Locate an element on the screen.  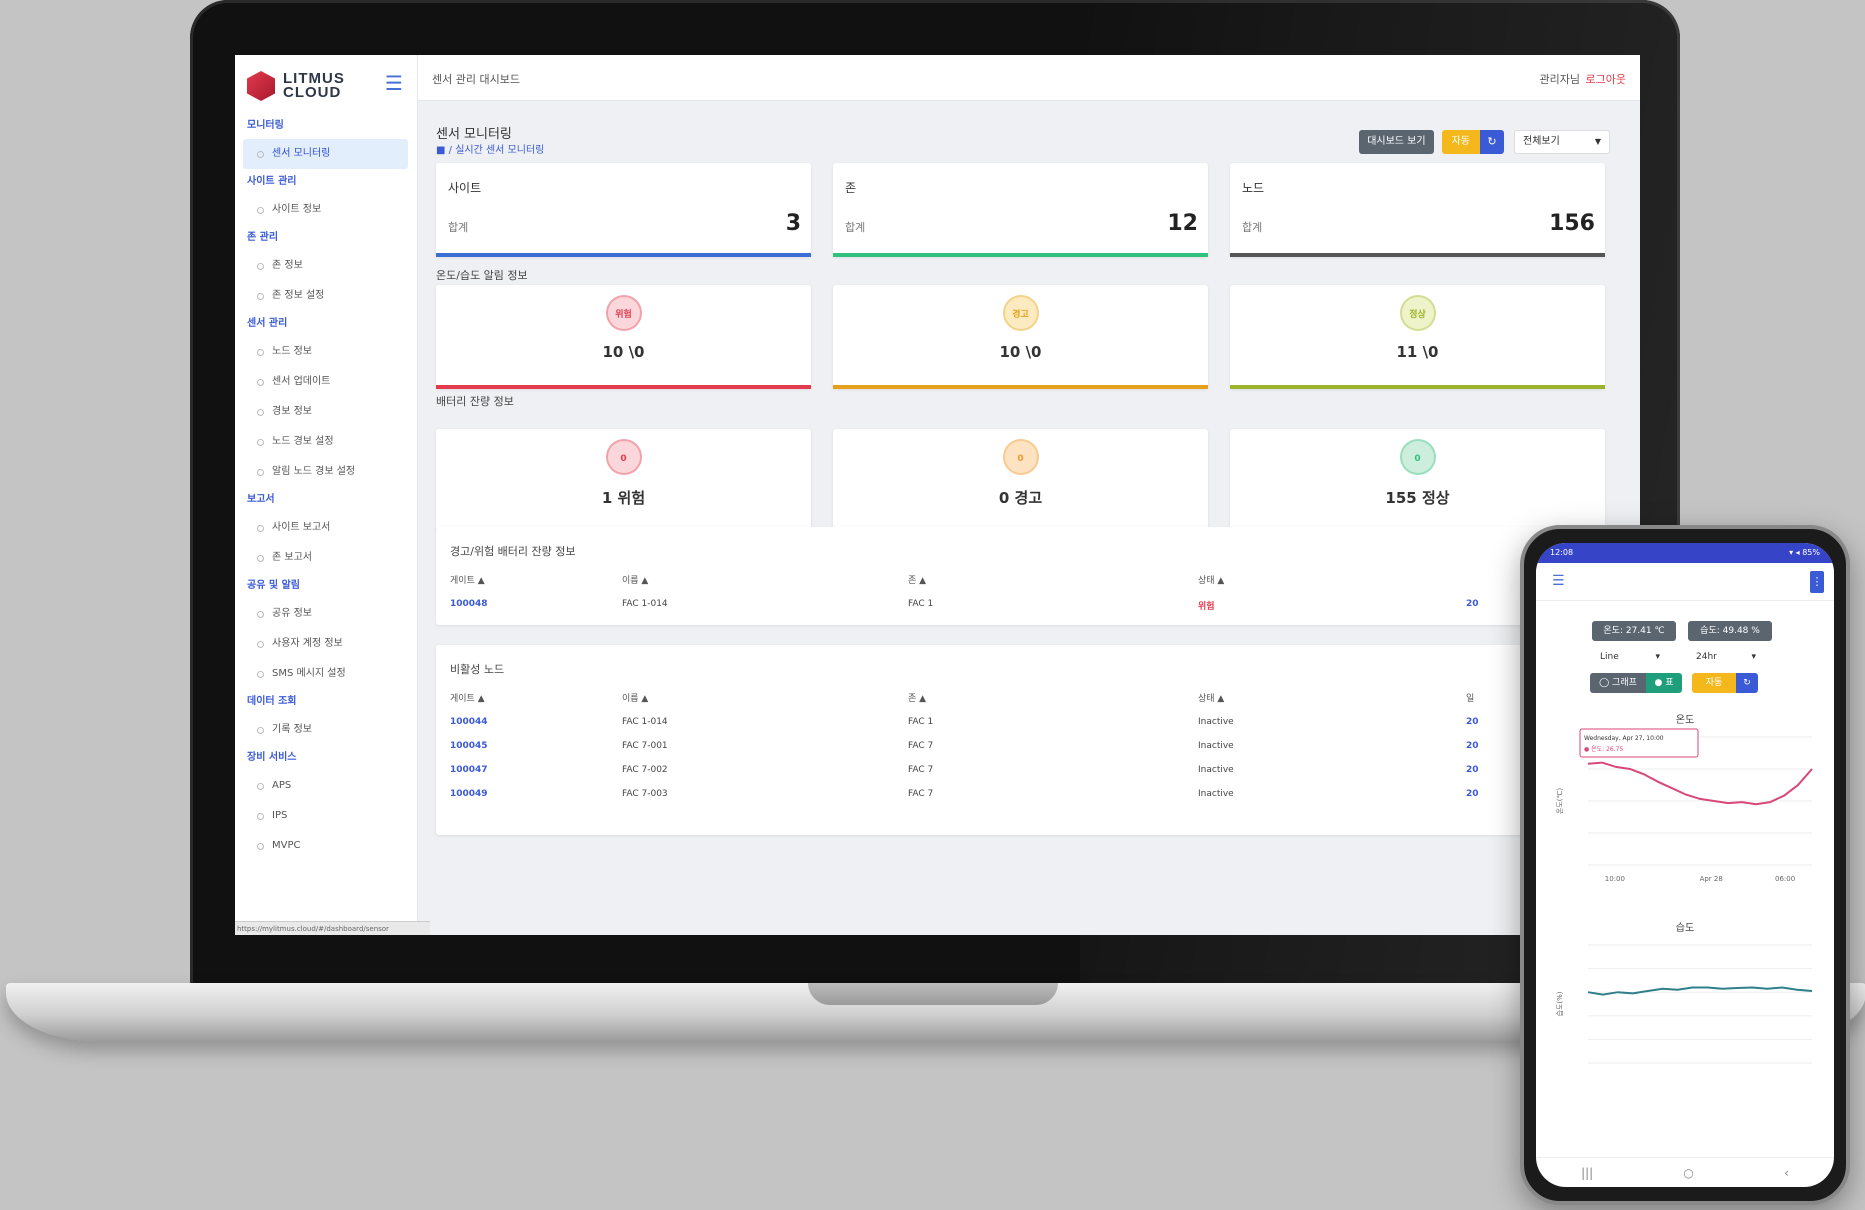
alert-card: 경고 10 \0 is located at coordinates (1020, 337).